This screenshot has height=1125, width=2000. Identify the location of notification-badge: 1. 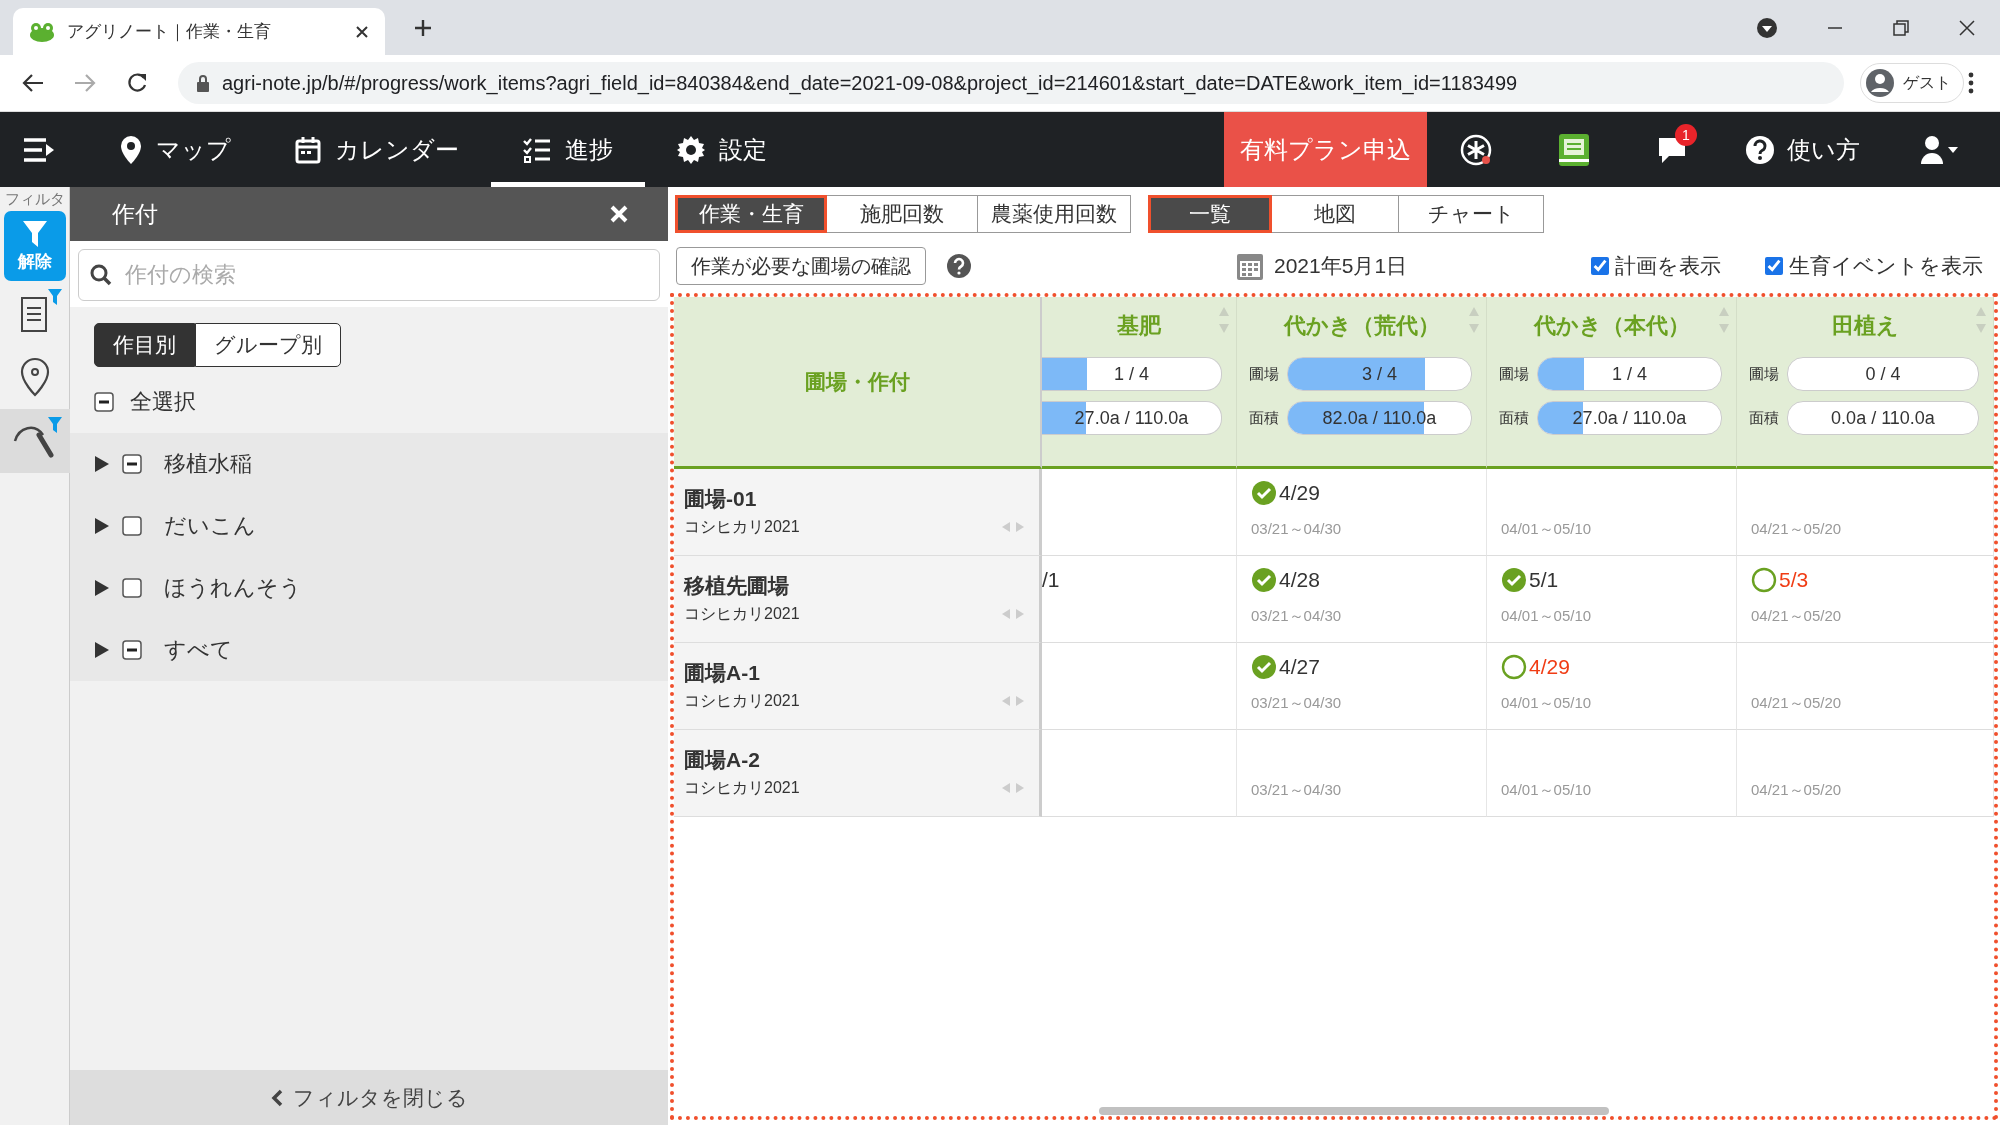
(1686, 135).